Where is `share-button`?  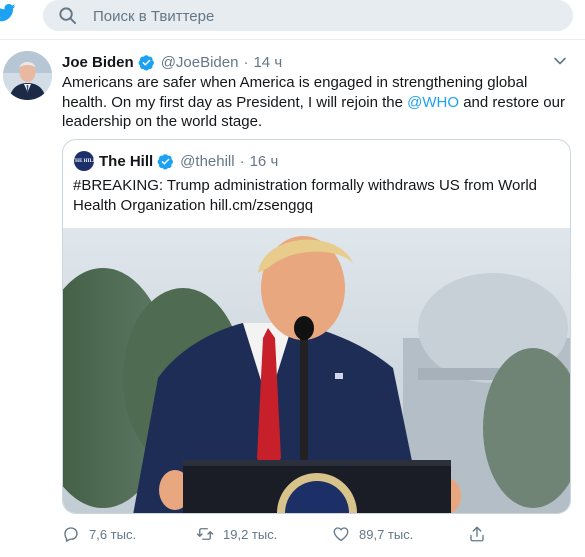
share-button is located at coordinates (481, 534).